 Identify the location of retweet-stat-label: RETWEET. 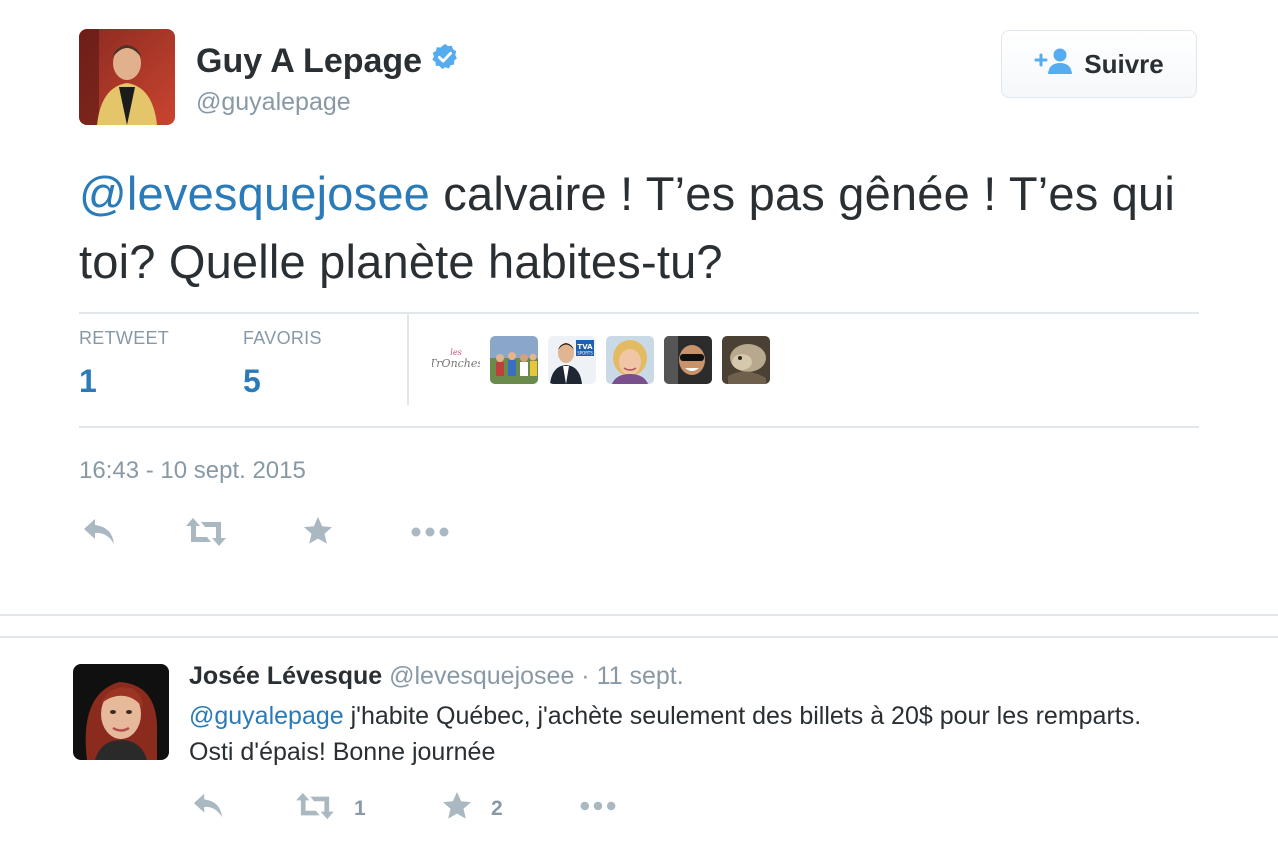
(124, 338).